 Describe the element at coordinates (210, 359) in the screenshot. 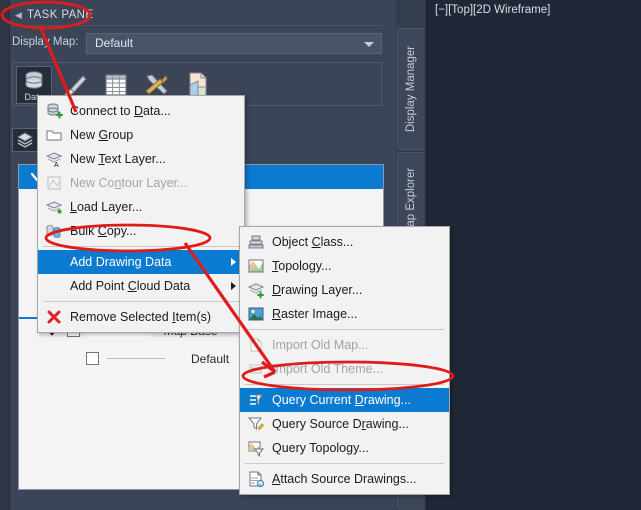

I see `tree-row-label: Default` at that location.